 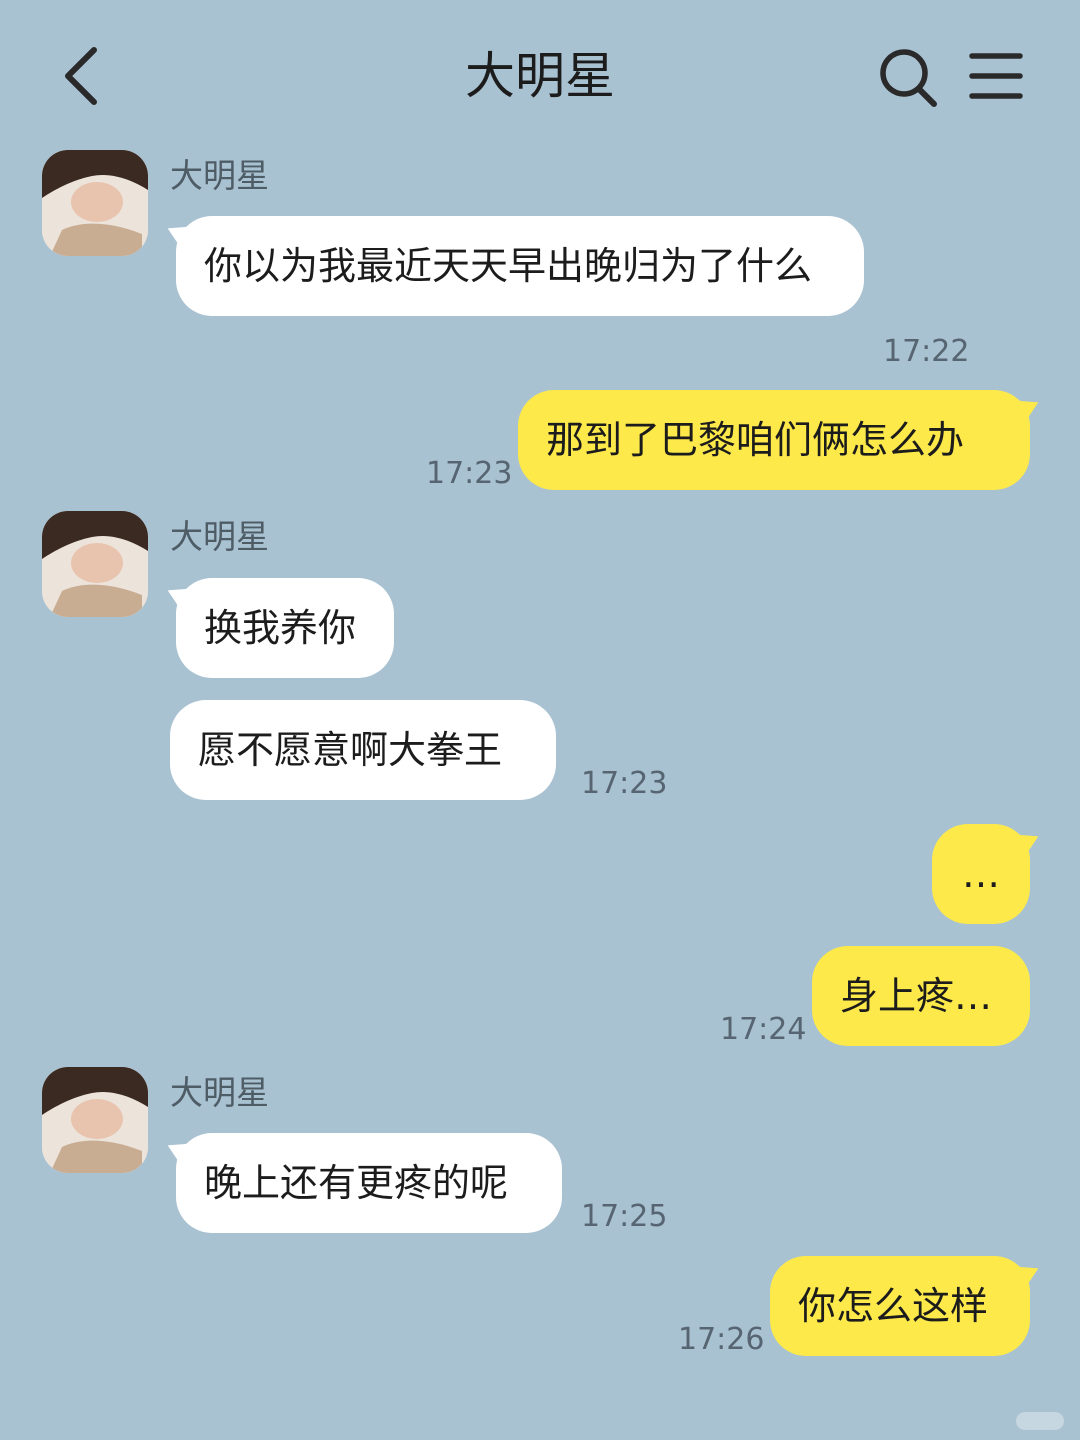 What do you see at coordinates (721, 1339) in the screenshot?
I see `message-time: 17:26` at bounding box center [721, 1339].